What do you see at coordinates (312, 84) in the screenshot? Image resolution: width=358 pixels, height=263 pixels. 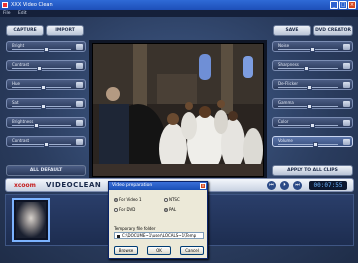 I see `right-slider-2: De-Flicker` at bounding box center [312, 84].